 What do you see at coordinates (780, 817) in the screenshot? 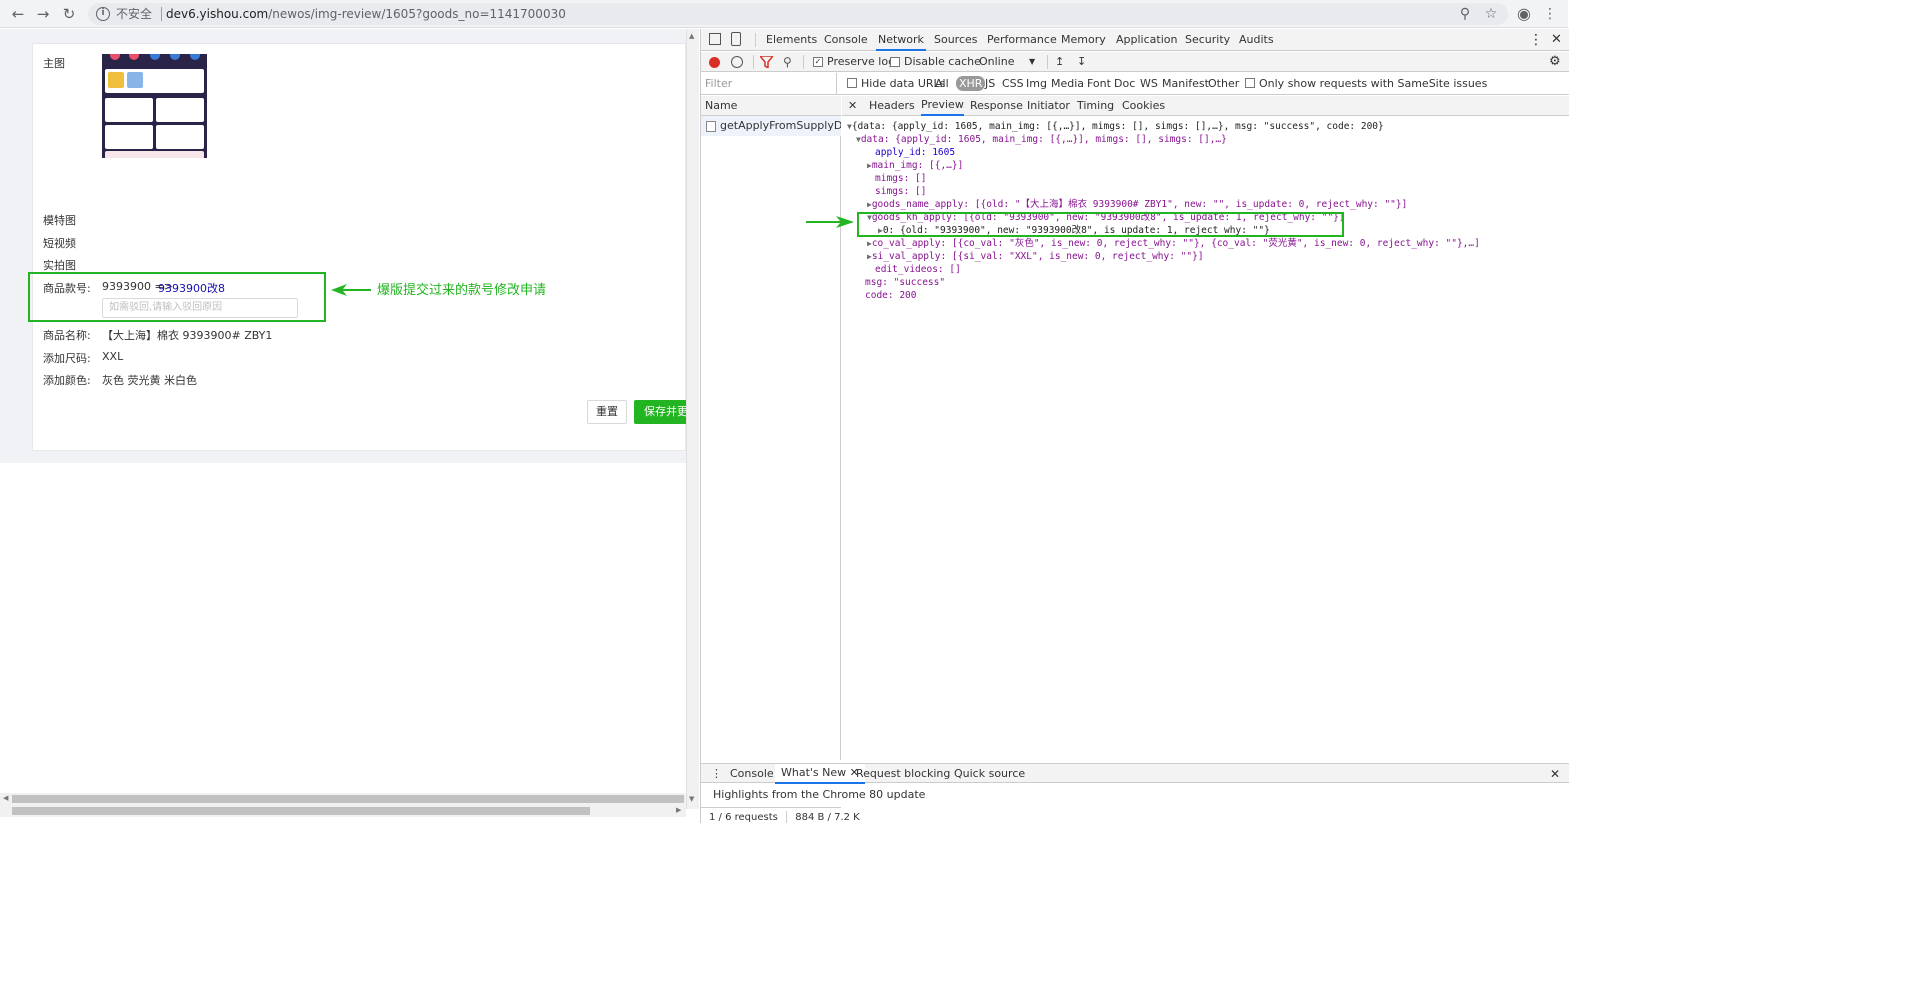
I see `network-status-bar: 1 / 6 requests 884 B / 7.2 K` at bounding box center [780, 817].